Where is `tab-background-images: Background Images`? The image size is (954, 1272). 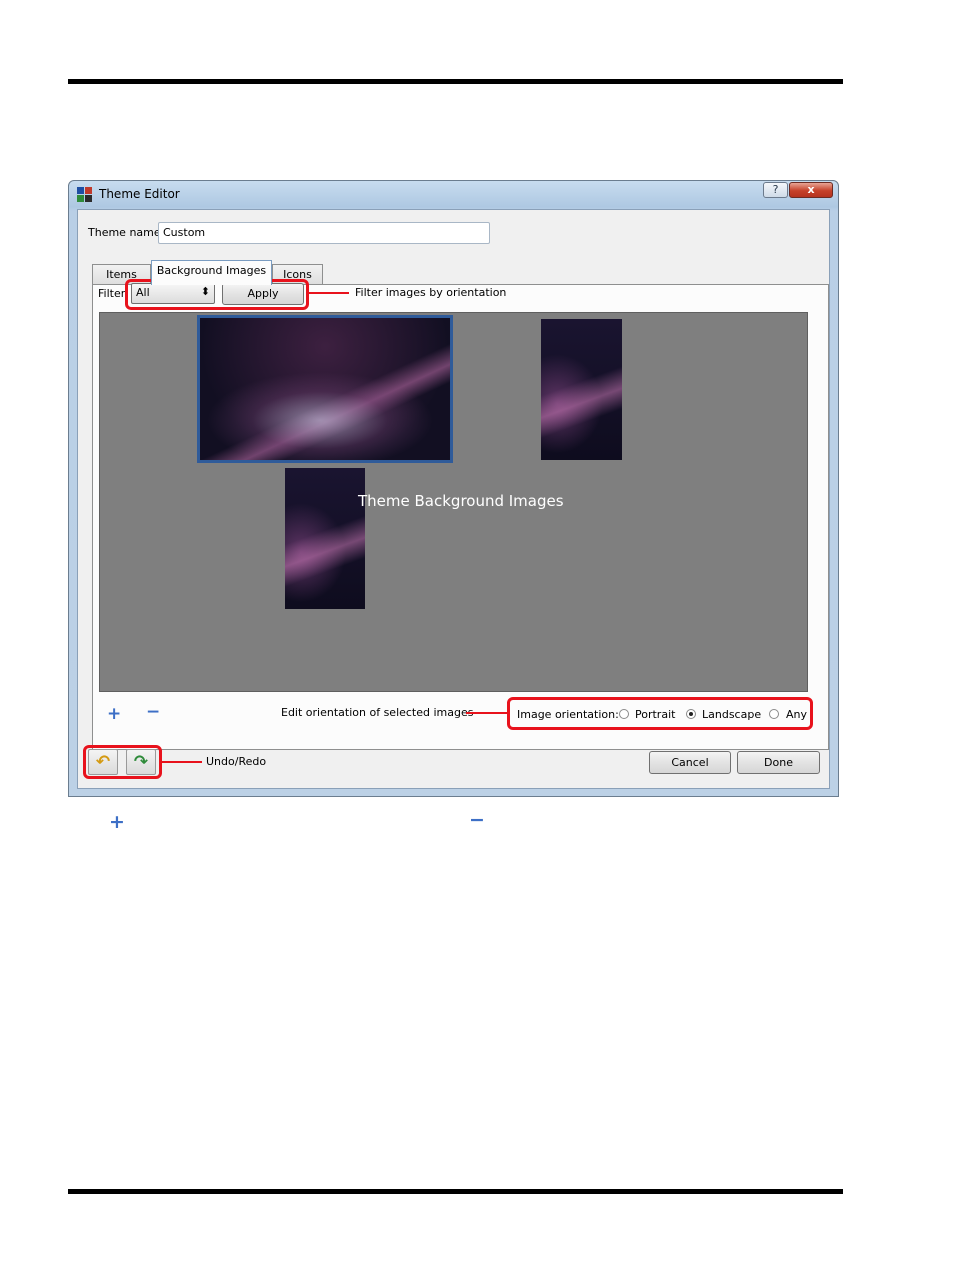
tab-background-images: Background Images is located at coordinates (211, 272).